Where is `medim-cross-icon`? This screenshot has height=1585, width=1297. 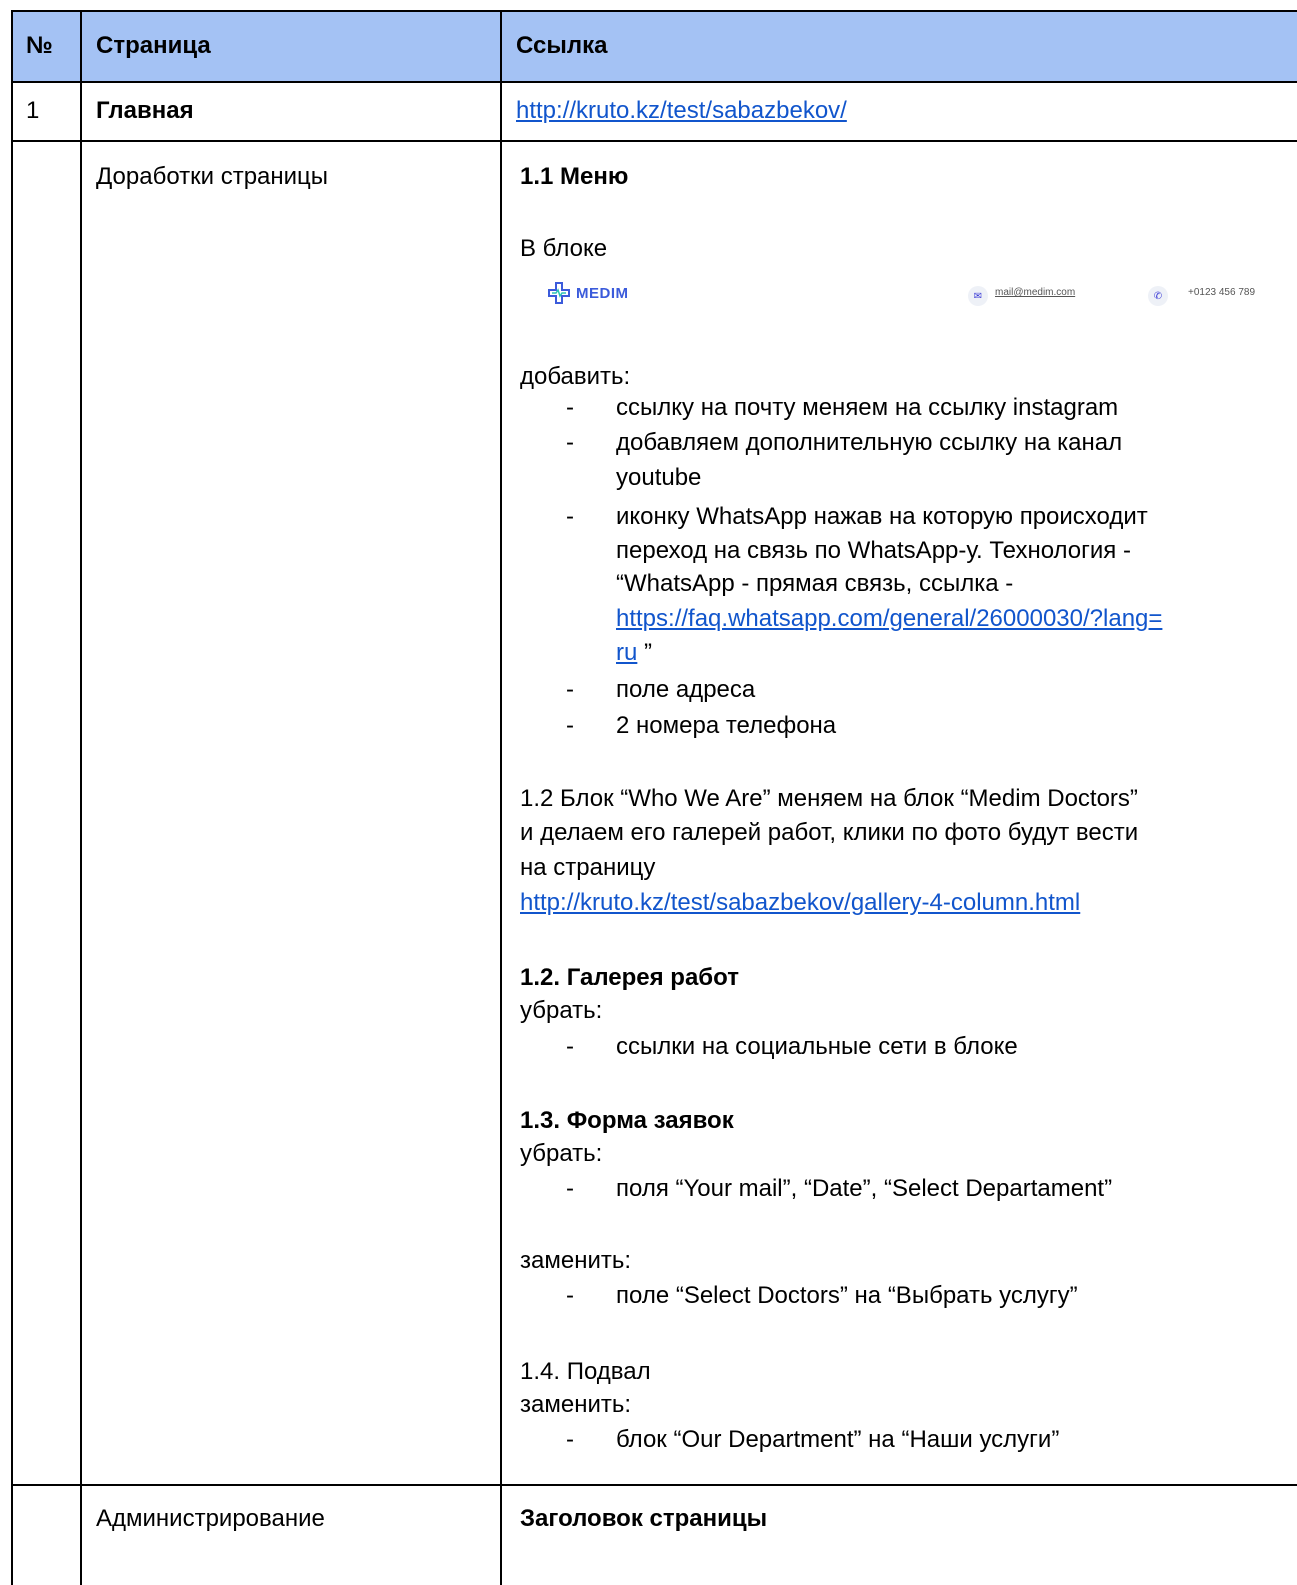 medim-cross-icon is located at coordinates (559, 293).